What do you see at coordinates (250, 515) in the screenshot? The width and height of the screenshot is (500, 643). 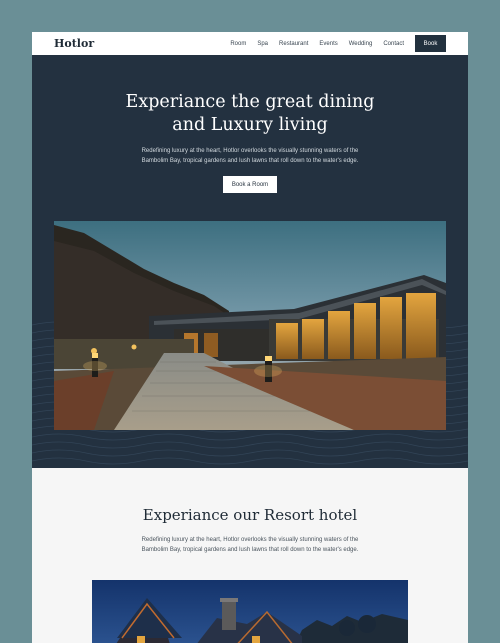 I see `resort-title: Experiance our Resort hotel` at bounding box center [250, 515].